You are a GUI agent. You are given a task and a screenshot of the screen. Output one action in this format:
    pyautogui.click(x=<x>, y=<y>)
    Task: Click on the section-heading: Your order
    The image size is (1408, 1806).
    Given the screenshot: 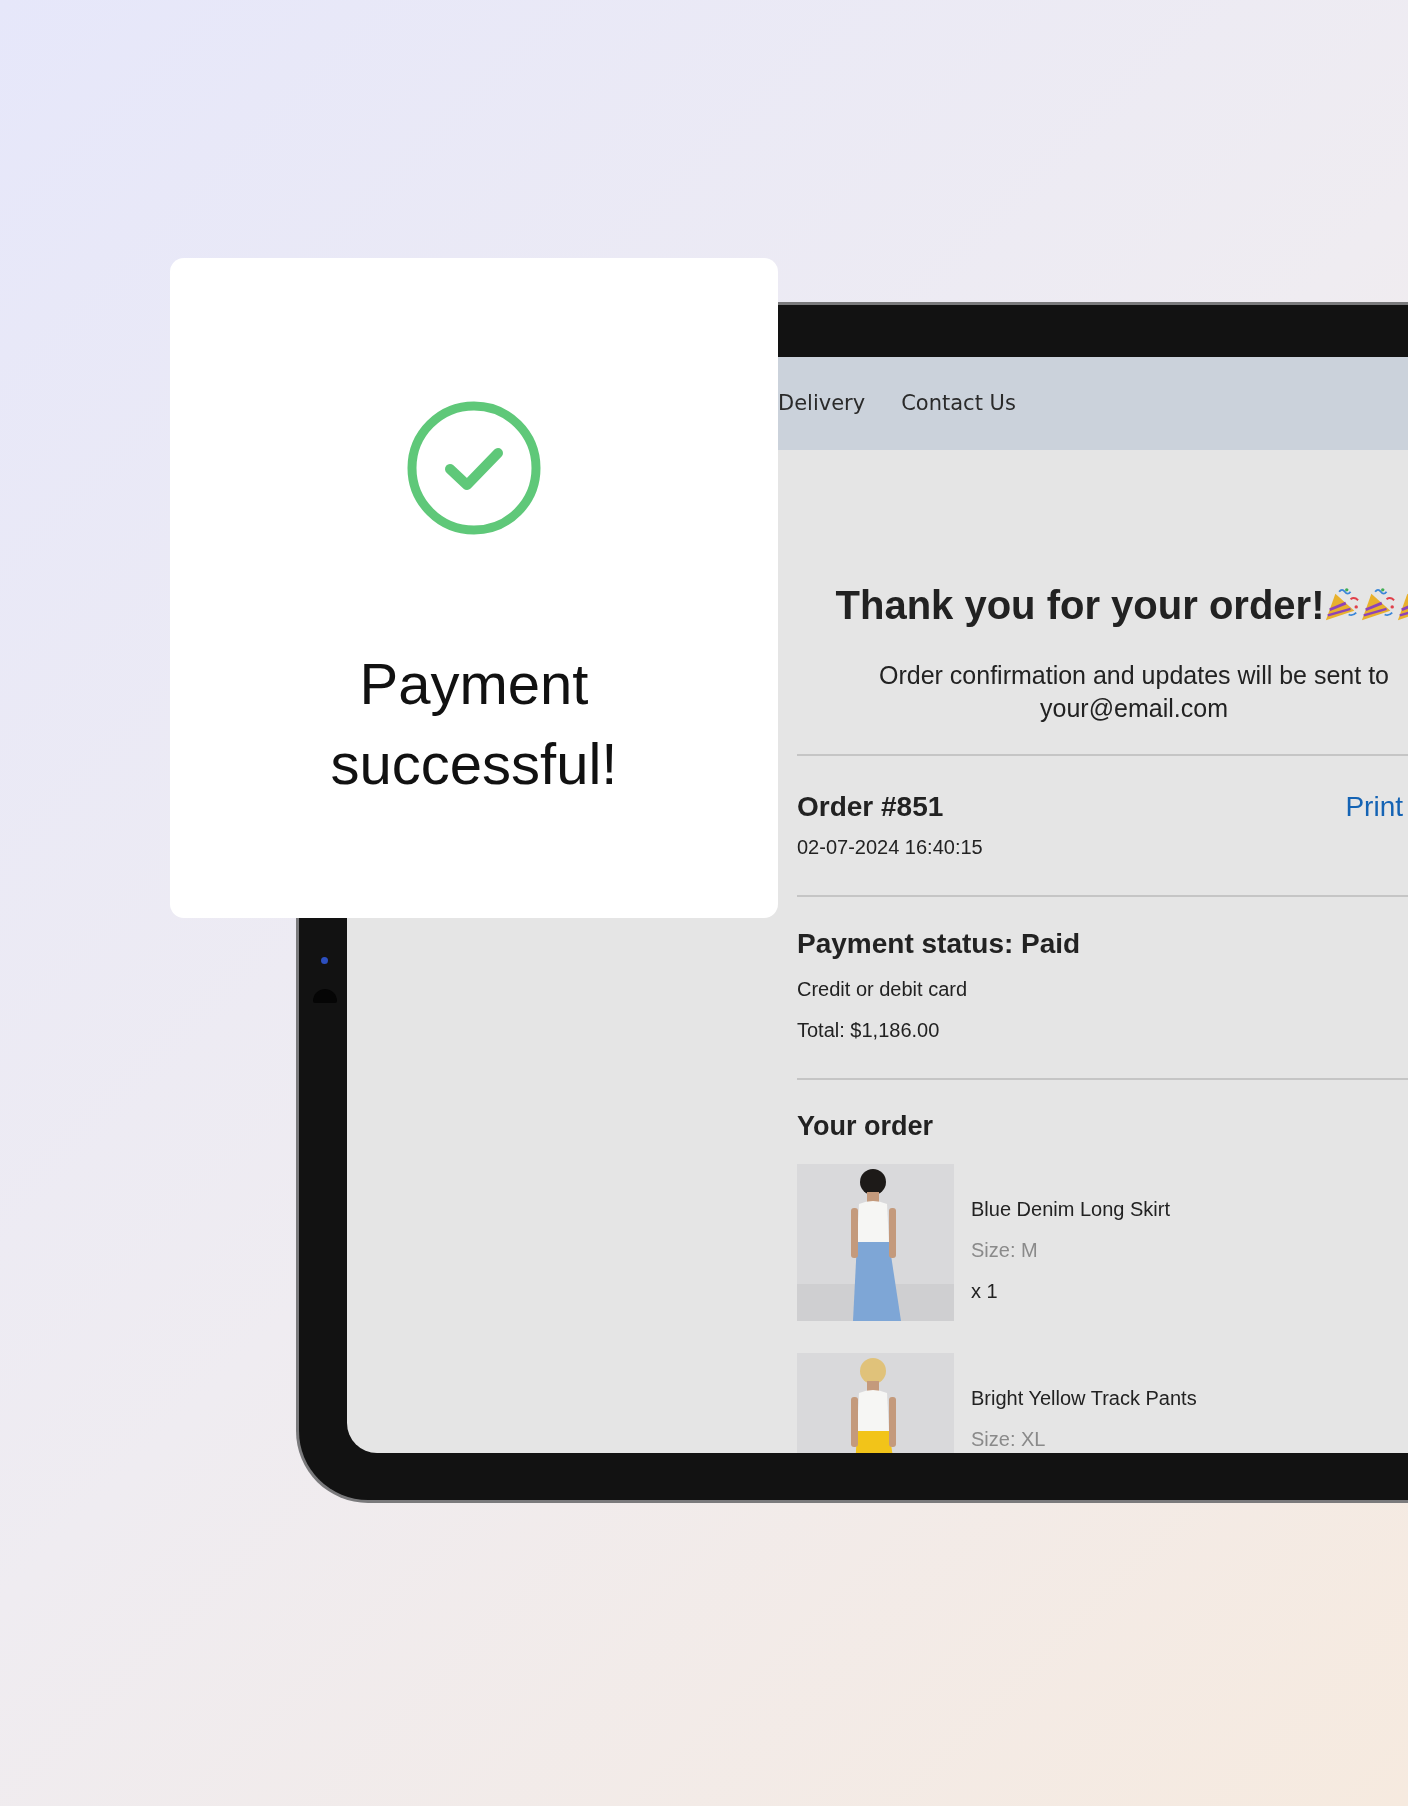 What is the action you would take?
    pyautogui.click(x=865, y=1125)
    